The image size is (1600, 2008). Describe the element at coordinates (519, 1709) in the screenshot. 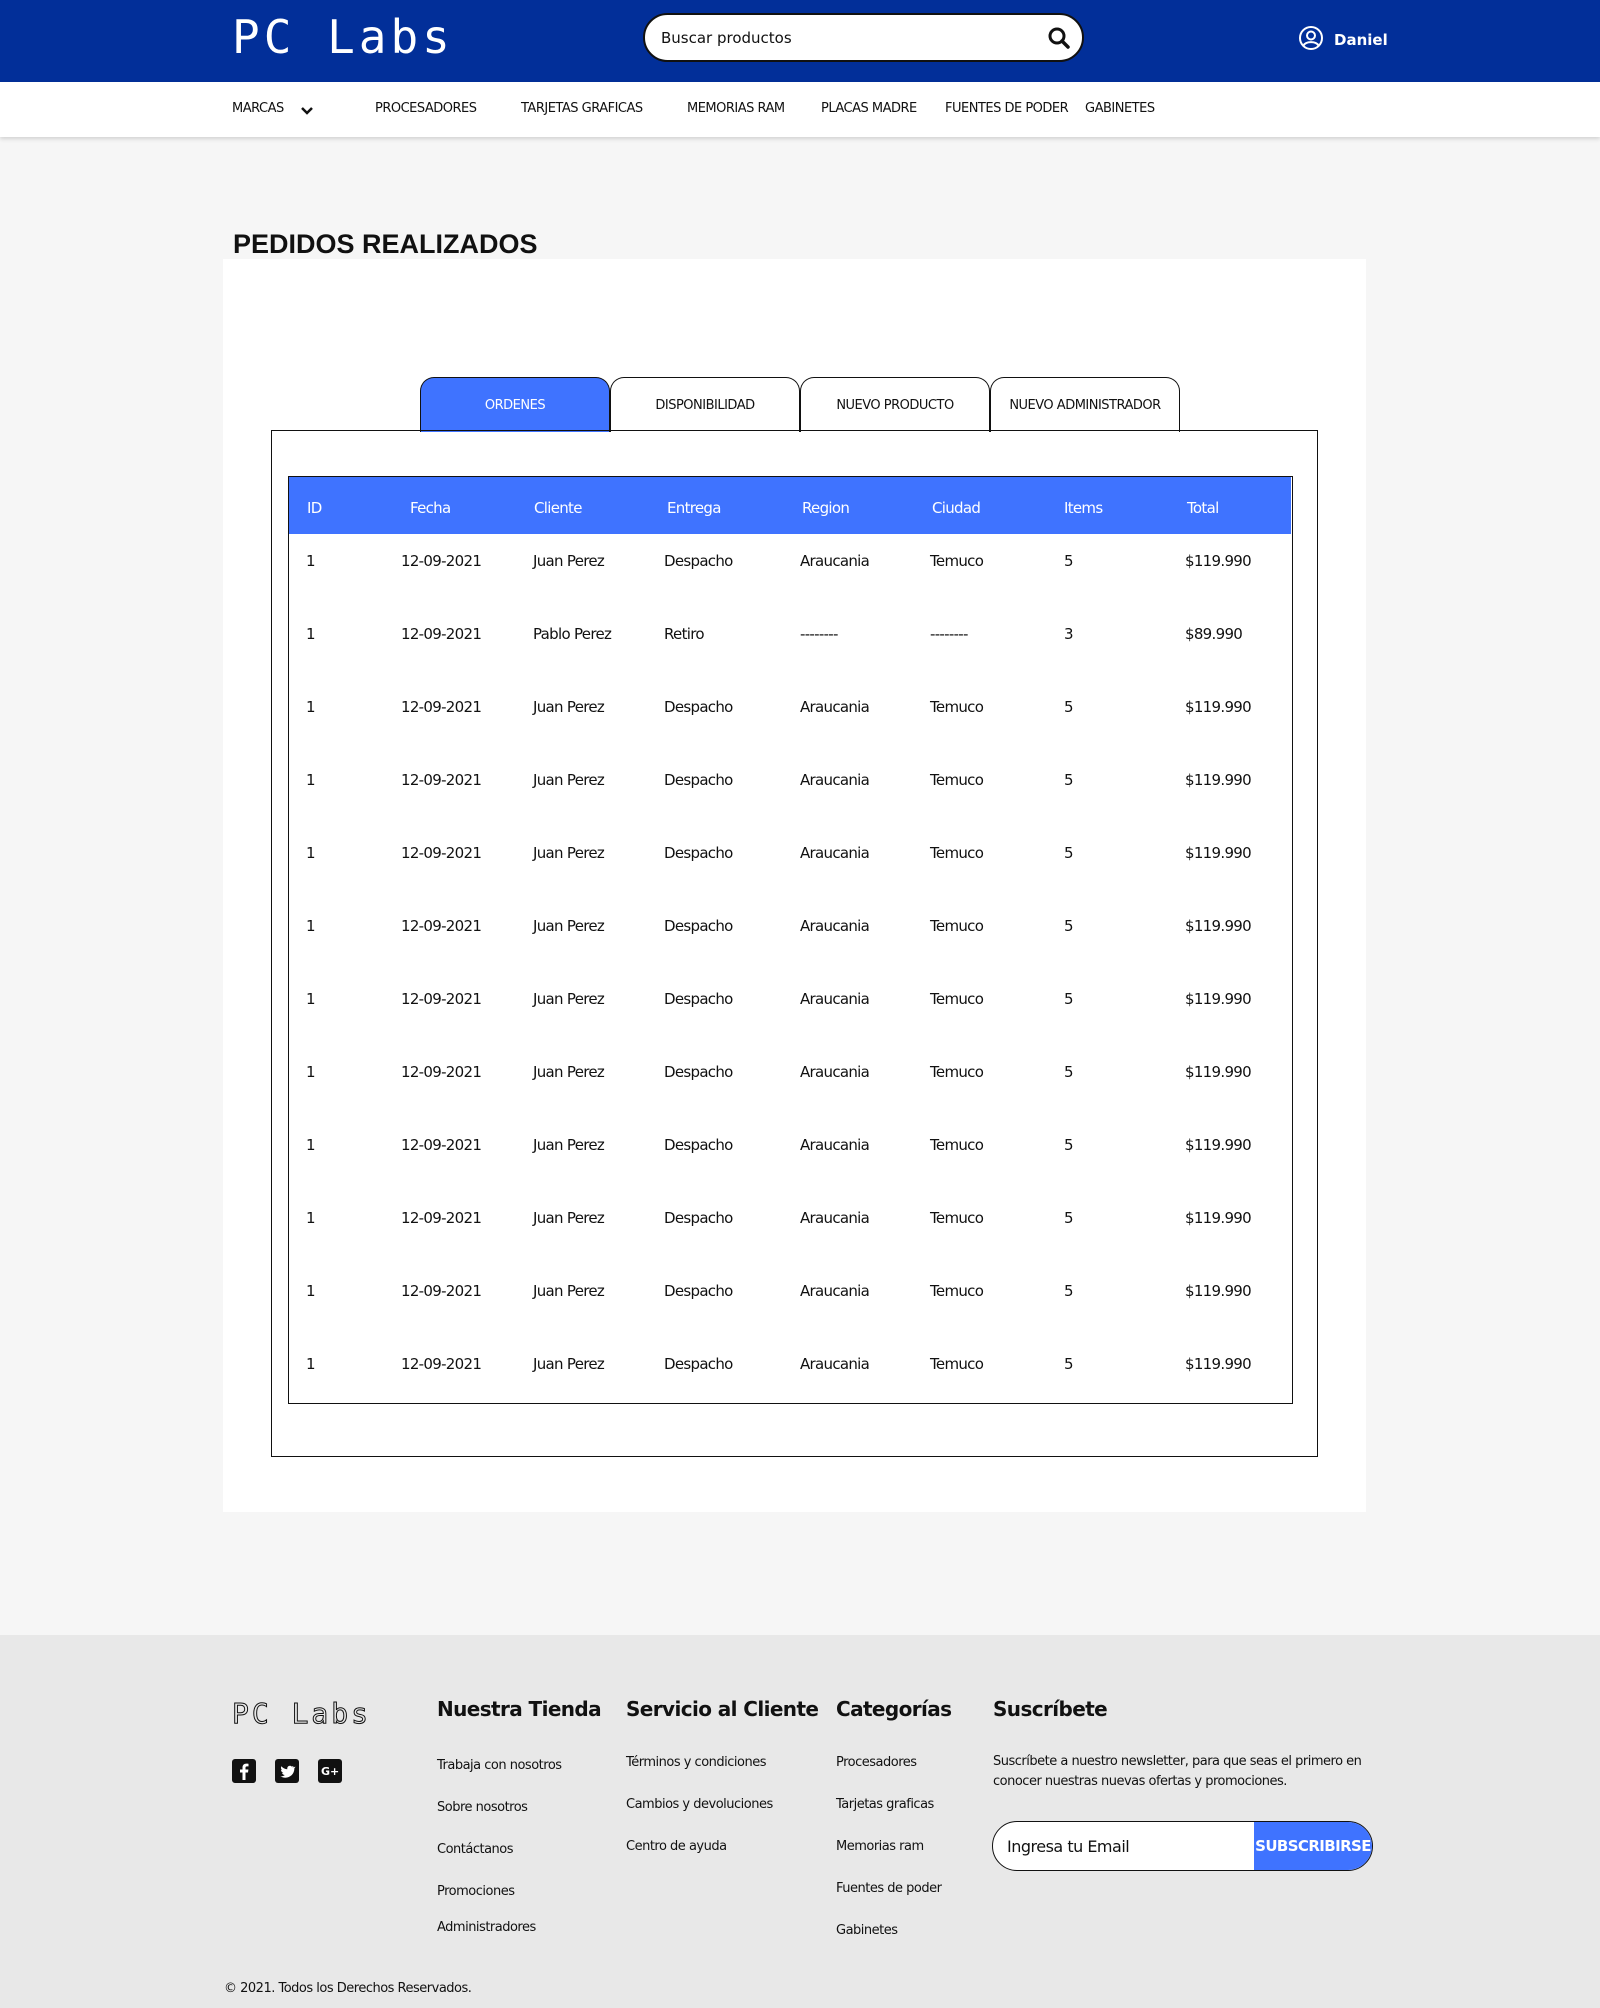

I see `footer-heading-nuestra-tienda: Nuestra Tienda` at that location.